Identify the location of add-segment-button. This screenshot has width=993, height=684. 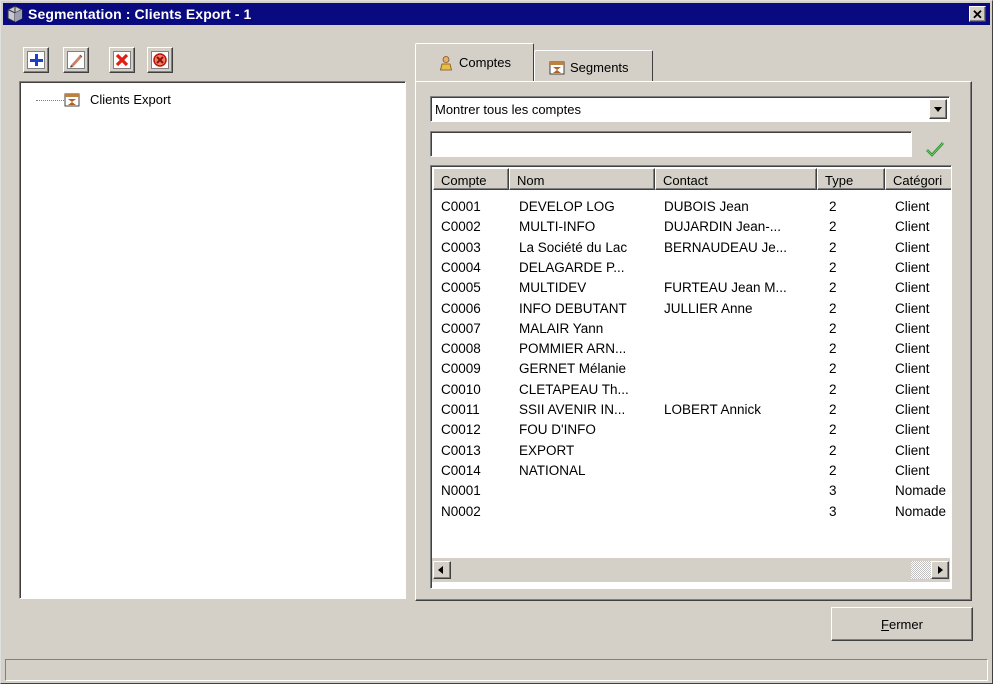
(36, 60).